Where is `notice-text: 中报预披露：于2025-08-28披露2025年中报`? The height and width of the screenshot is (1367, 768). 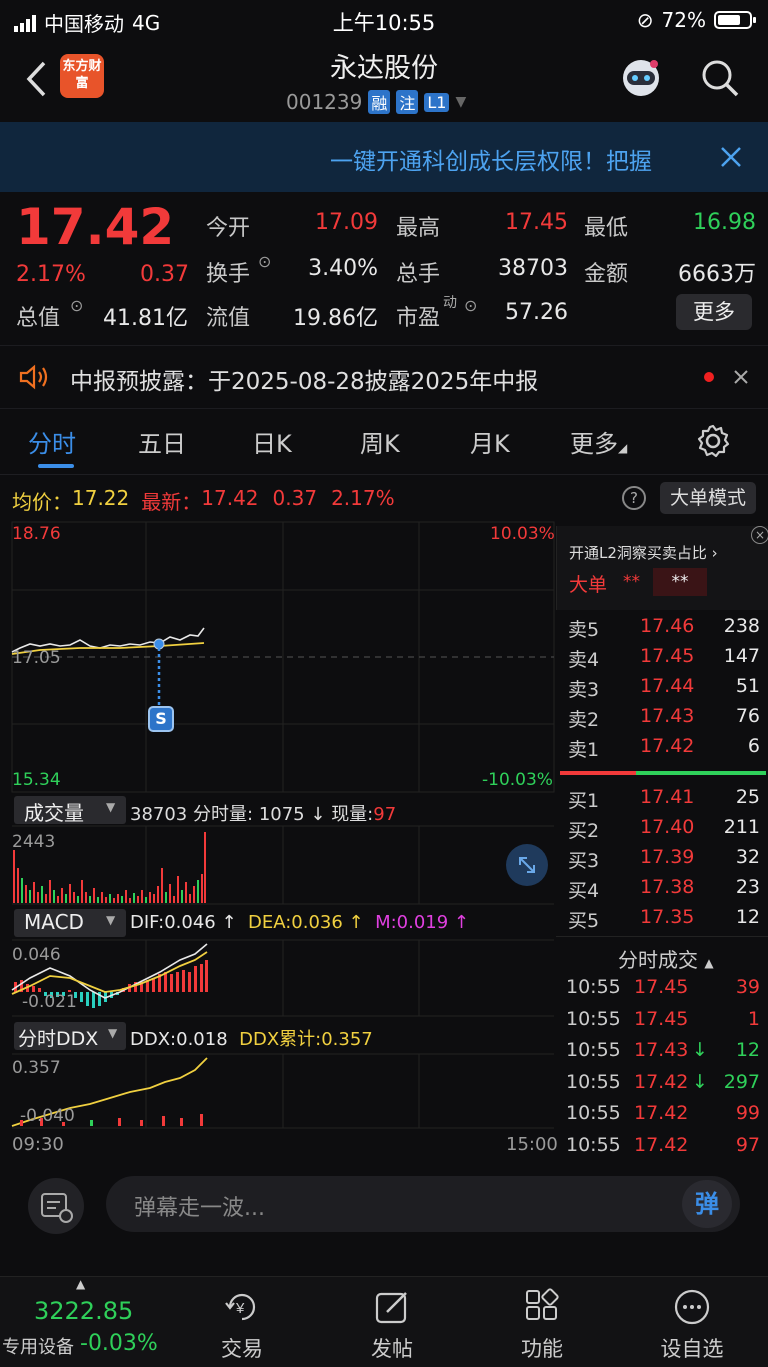
notice-text: 中报预披露：于2025-08-28披露2025年中报 is located at coordinates (304, 382).